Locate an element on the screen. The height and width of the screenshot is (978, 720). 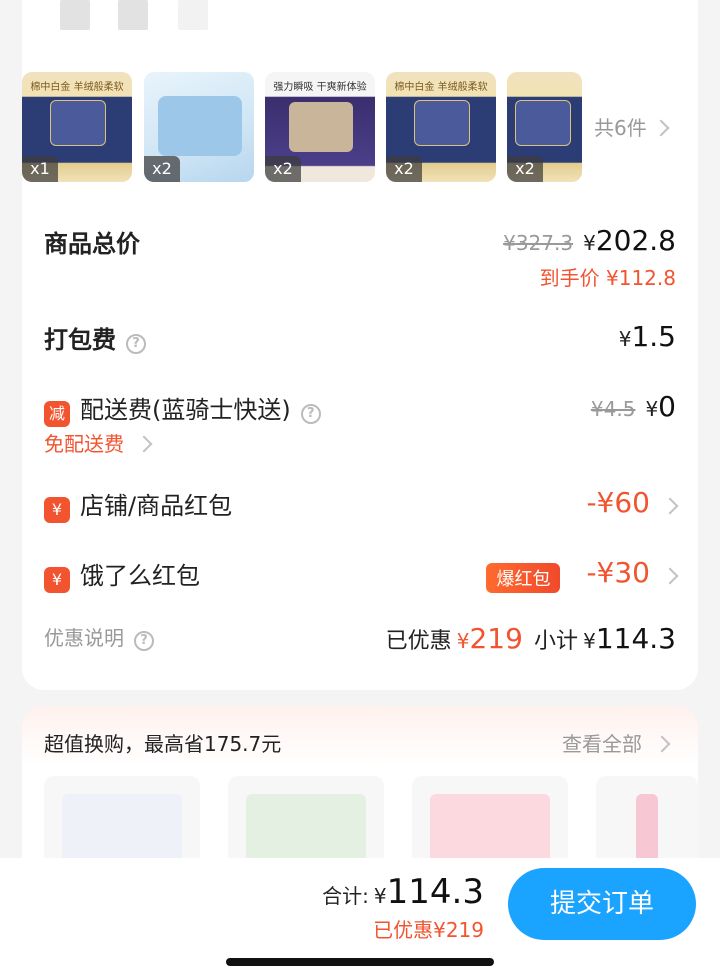
packing-fee-row: 打包费? ¥1.5 is located at coordinates (360, 340).